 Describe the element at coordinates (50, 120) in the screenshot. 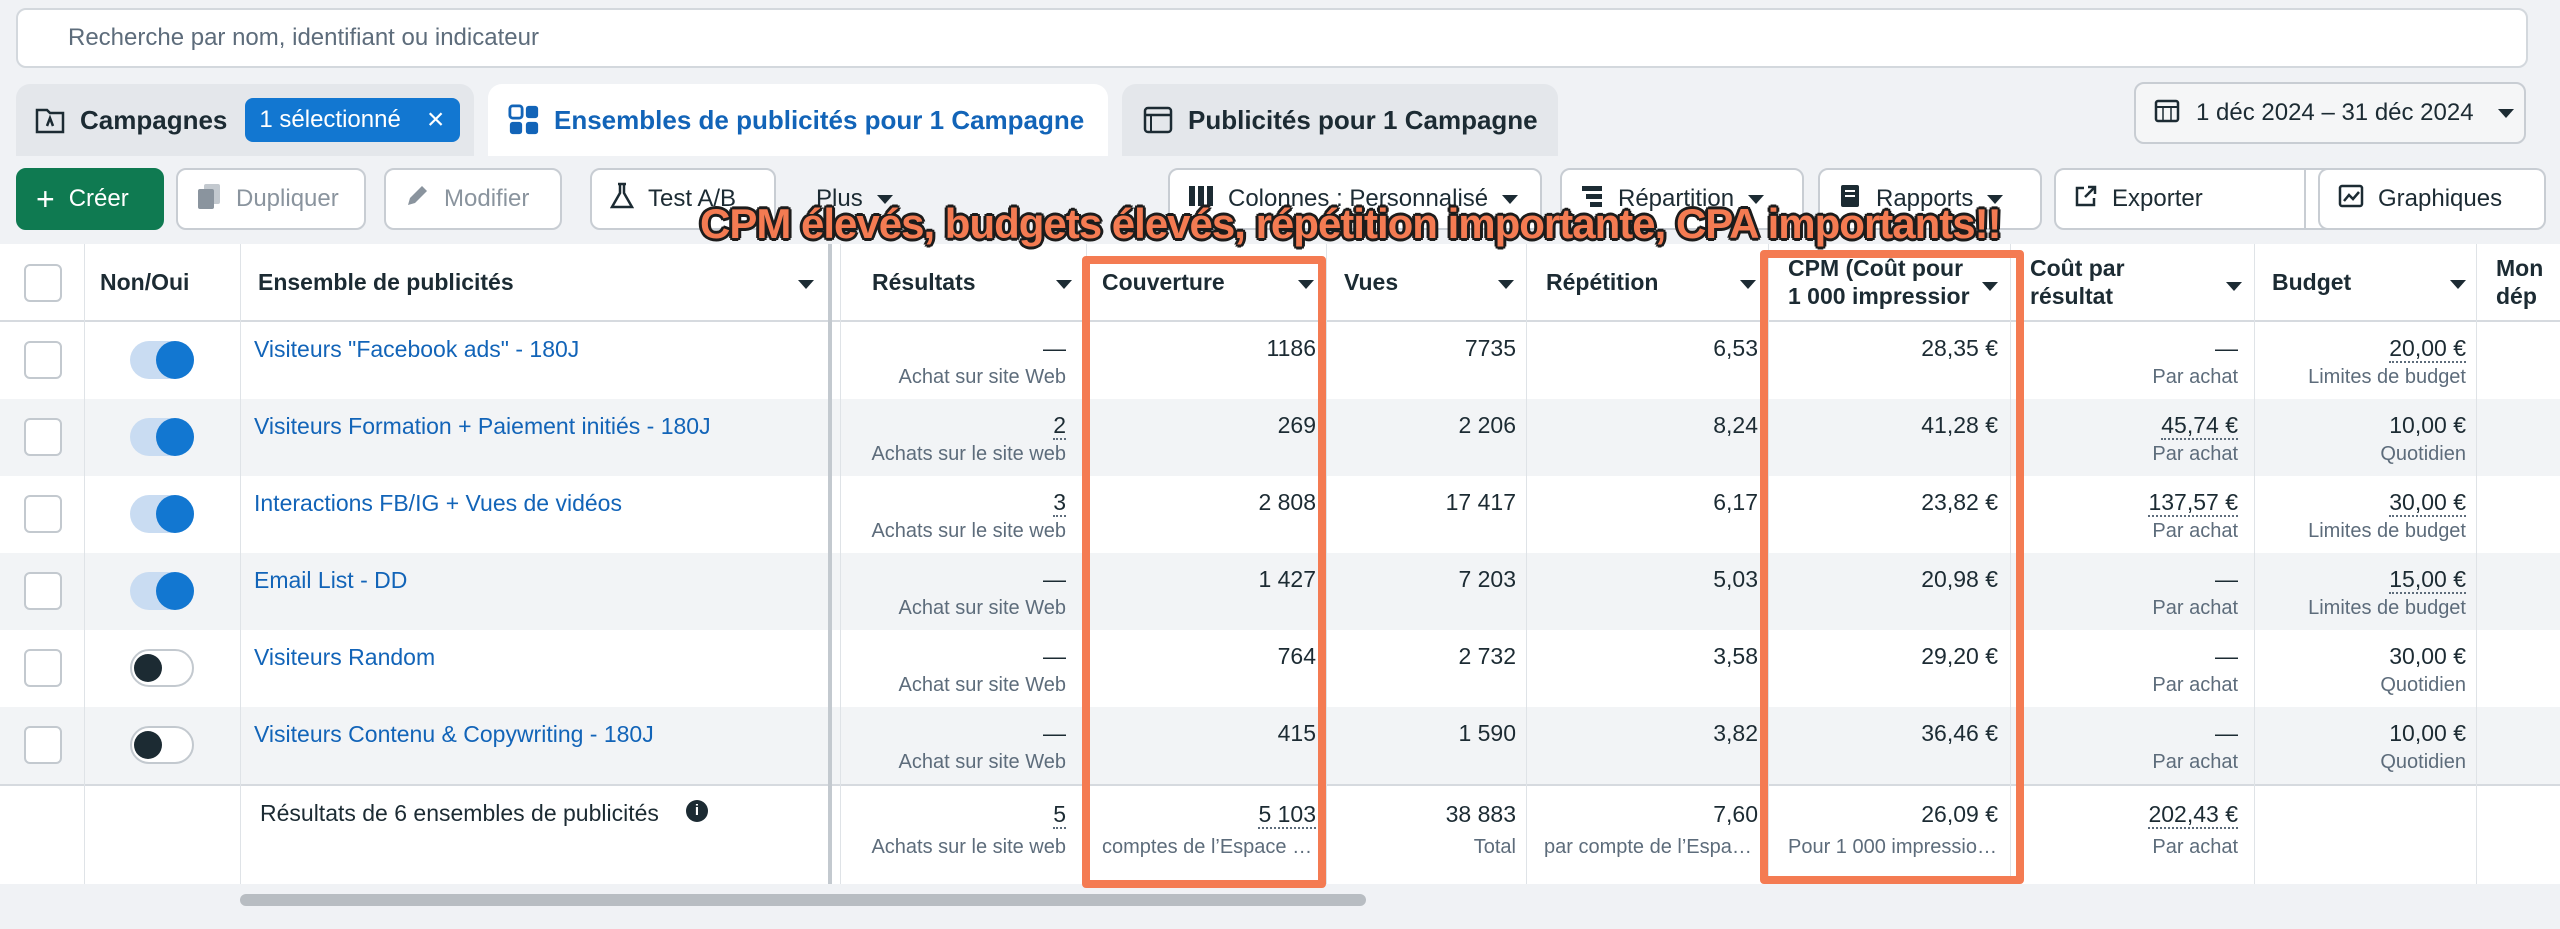

I see `folder-icon` at that location.